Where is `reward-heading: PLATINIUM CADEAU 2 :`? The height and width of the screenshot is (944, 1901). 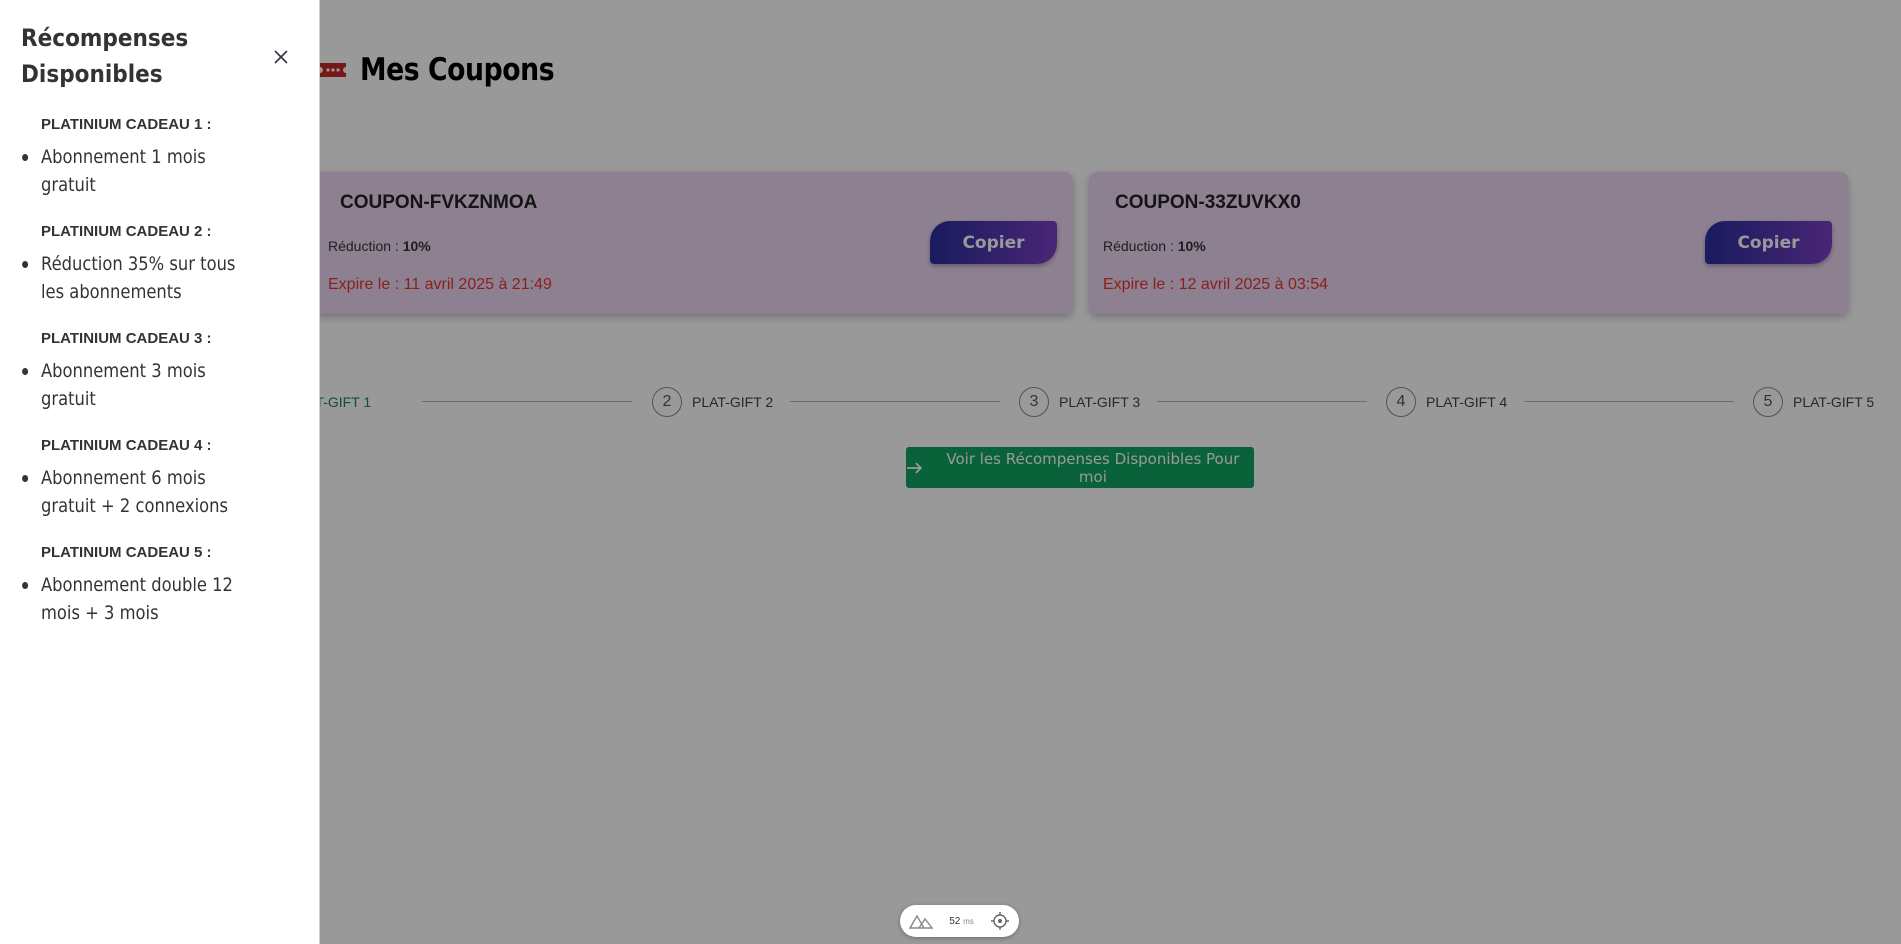
reward-heading: PLATINIUM CADEAU 2 : is located at coordinates (126, 231).